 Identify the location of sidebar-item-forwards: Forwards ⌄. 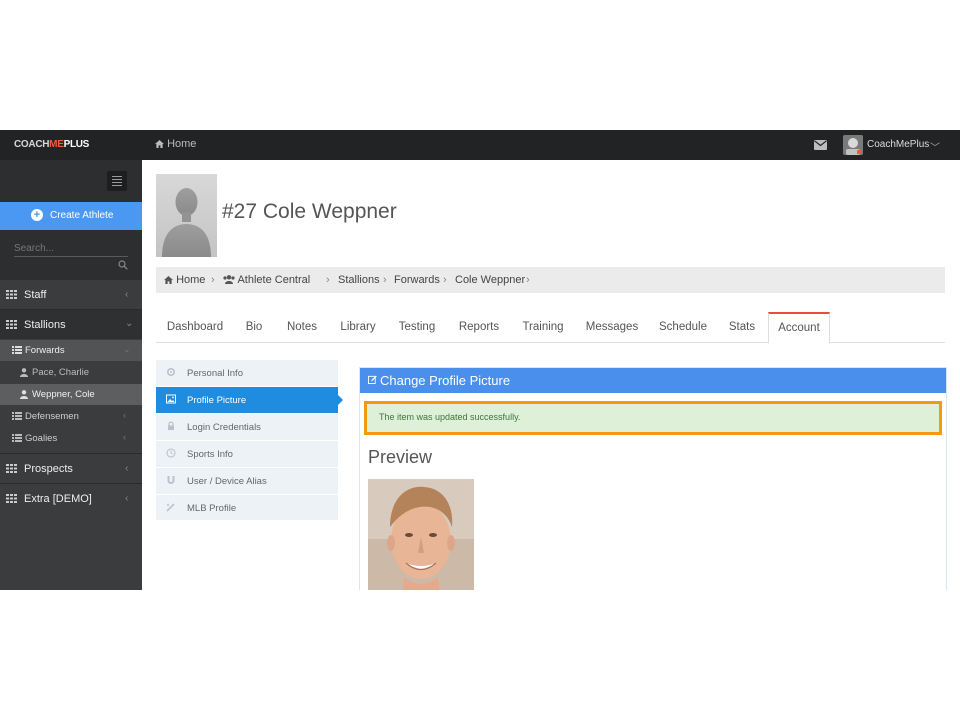
(71, 350).